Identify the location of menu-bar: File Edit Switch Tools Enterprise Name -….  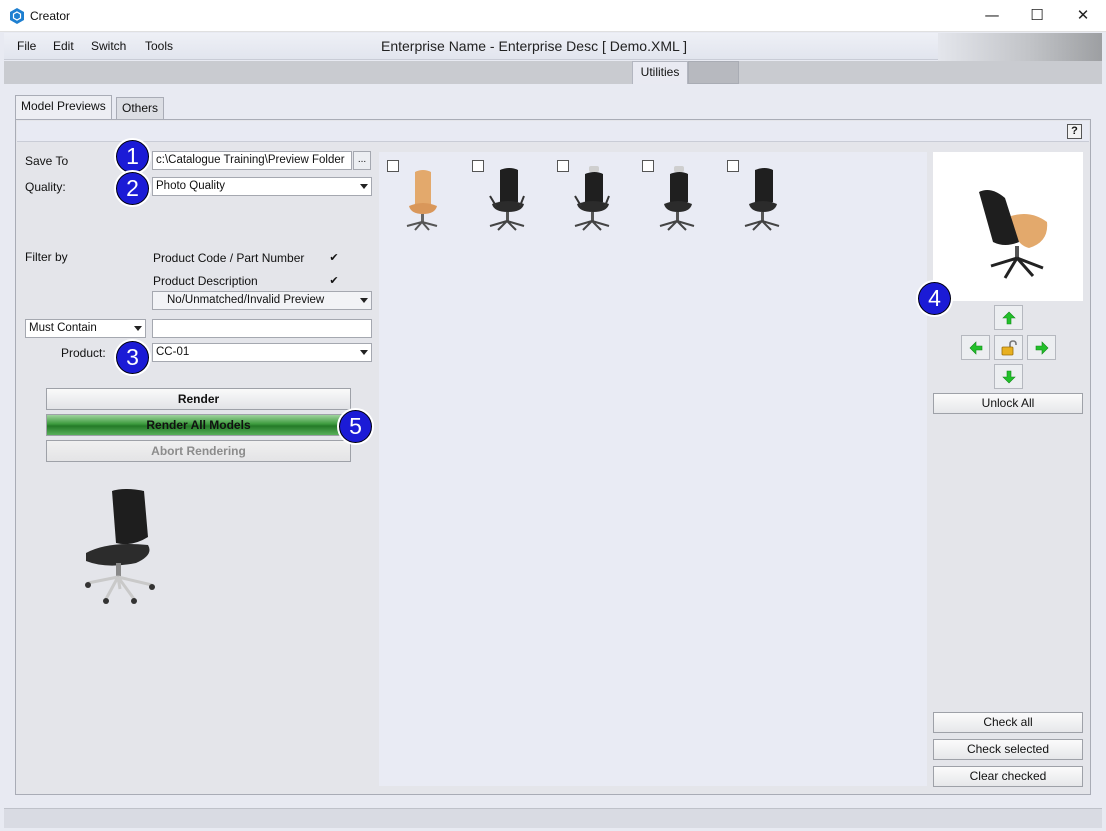
(553, 48).